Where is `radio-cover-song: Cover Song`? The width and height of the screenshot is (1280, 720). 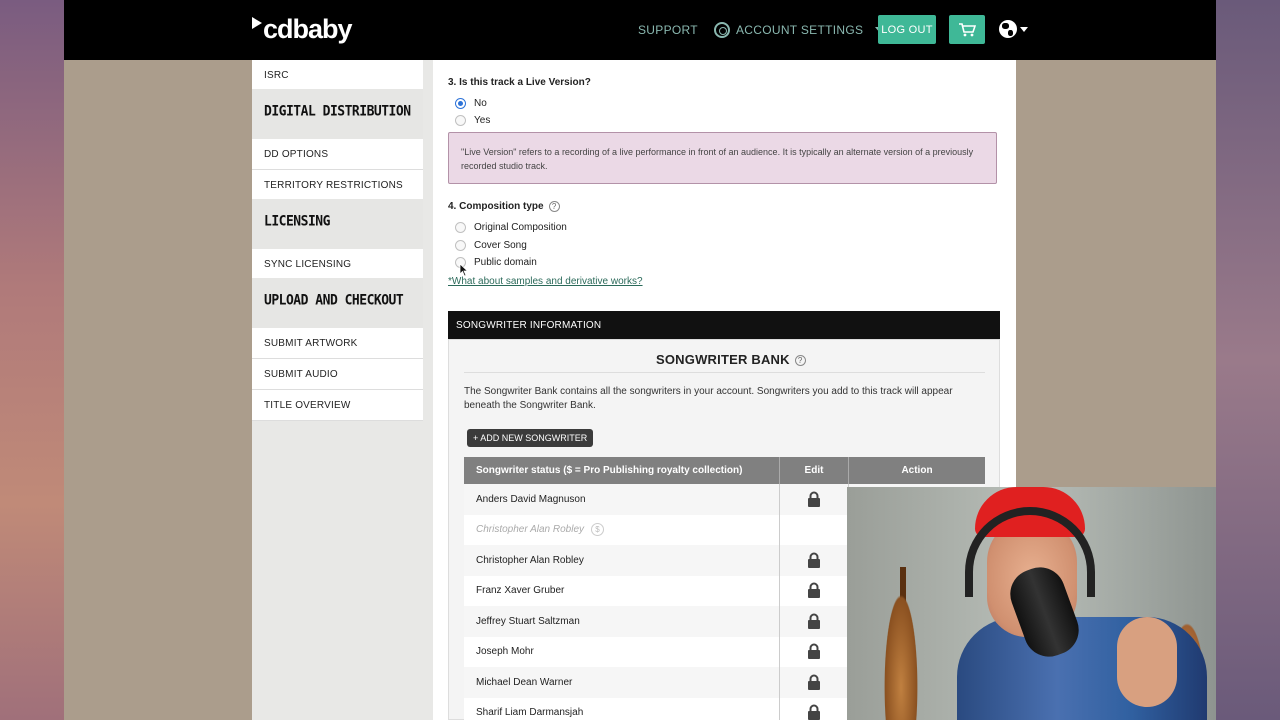 radio-cover-song: Cover Song is located at coordinates (491, 245).